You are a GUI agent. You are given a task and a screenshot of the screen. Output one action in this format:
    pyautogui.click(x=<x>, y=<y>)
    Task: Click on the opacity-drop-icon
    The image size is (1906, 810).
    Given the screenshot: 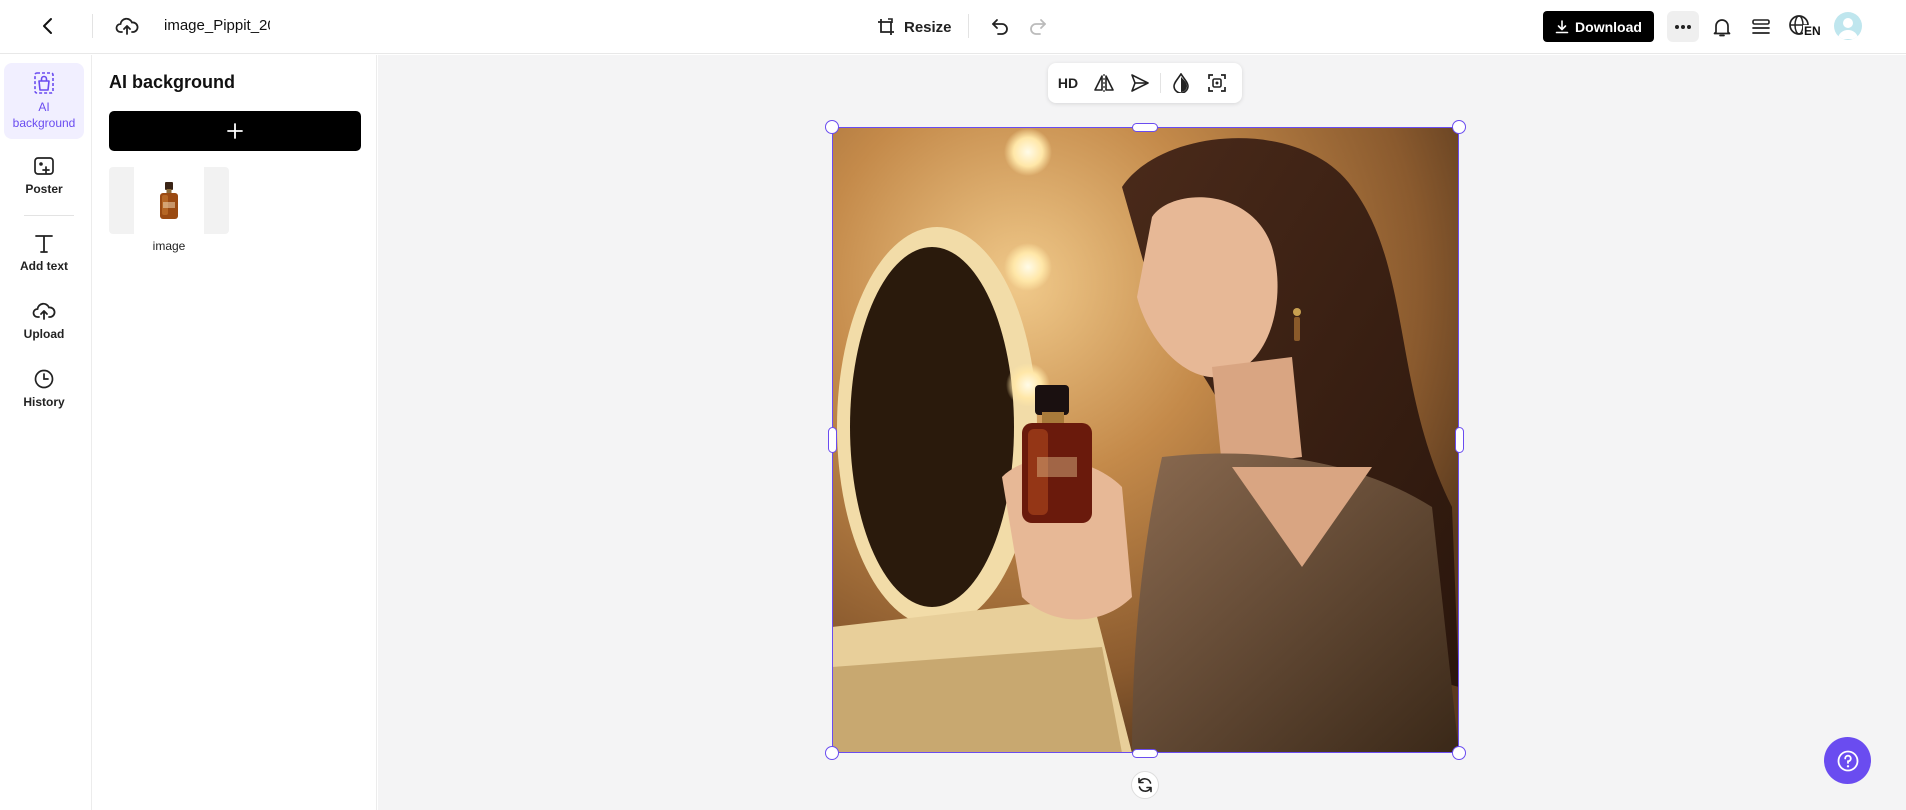 What is the action you would take?
    pyautogui.click(x=1181, y=83)
    